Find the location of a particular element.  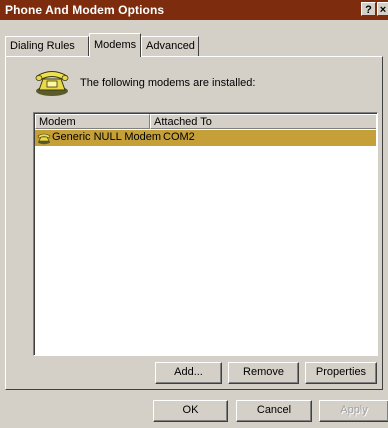

column-header-attached-to: Attached To is located at coordinates (263, 121).